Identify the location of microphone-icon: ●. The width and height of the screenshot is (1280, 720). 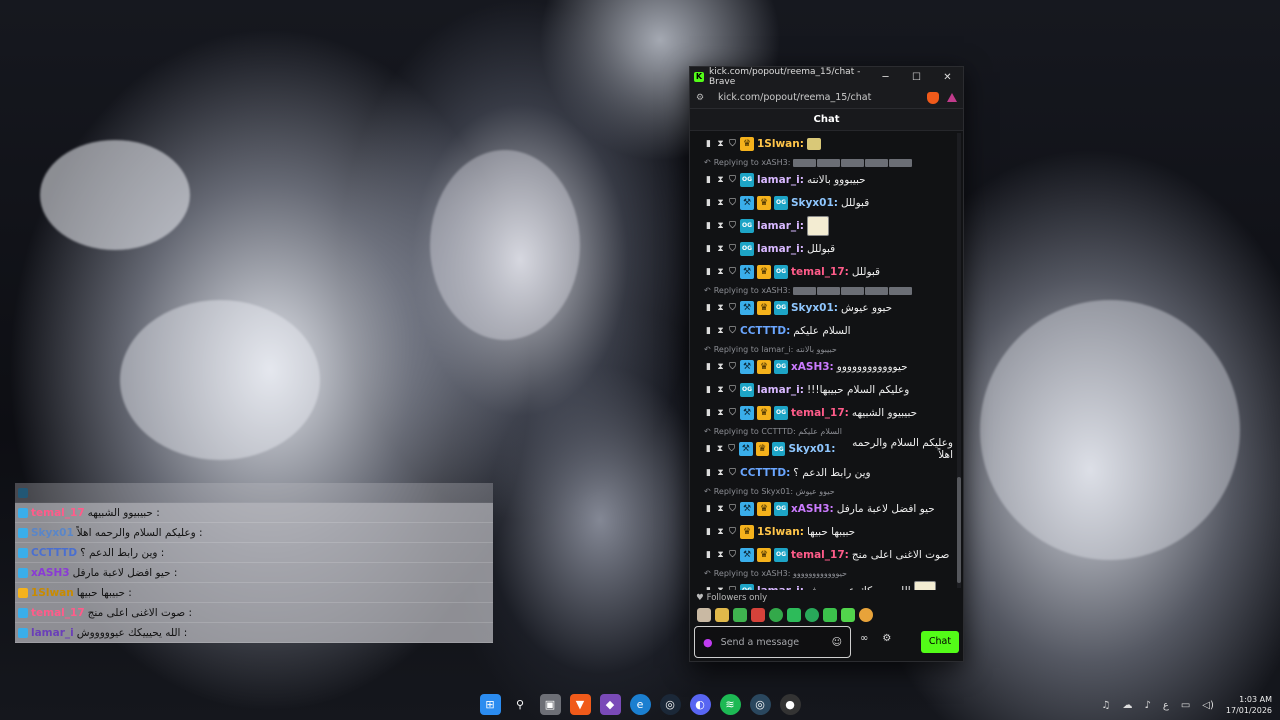
(708, 642).